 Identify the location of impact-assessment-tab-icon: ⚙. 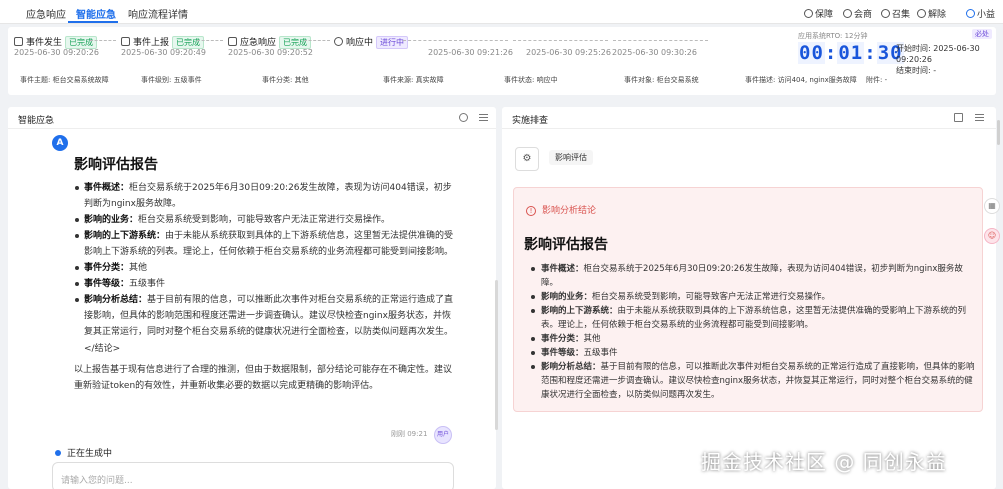
(527, 159).